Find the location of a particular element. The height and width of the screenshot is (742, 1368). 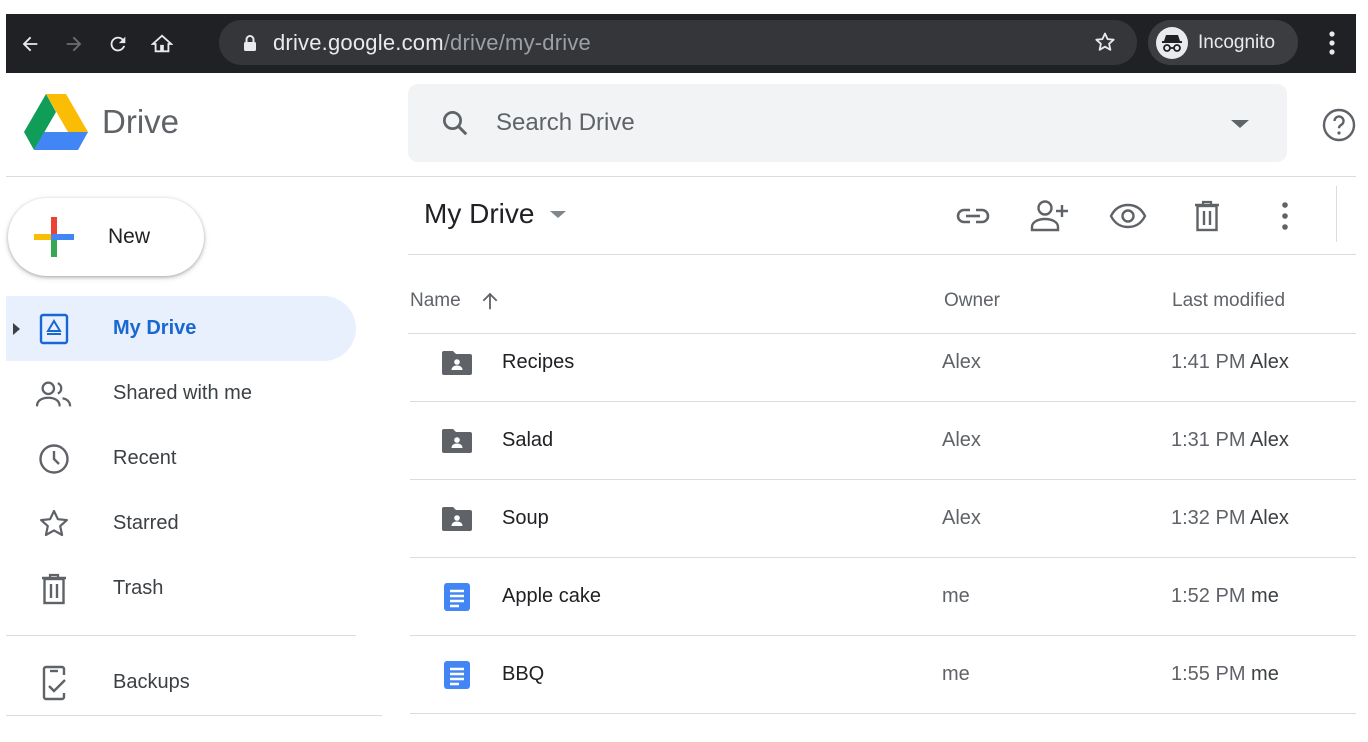

more-icon is located at coordinates (1285, 216).